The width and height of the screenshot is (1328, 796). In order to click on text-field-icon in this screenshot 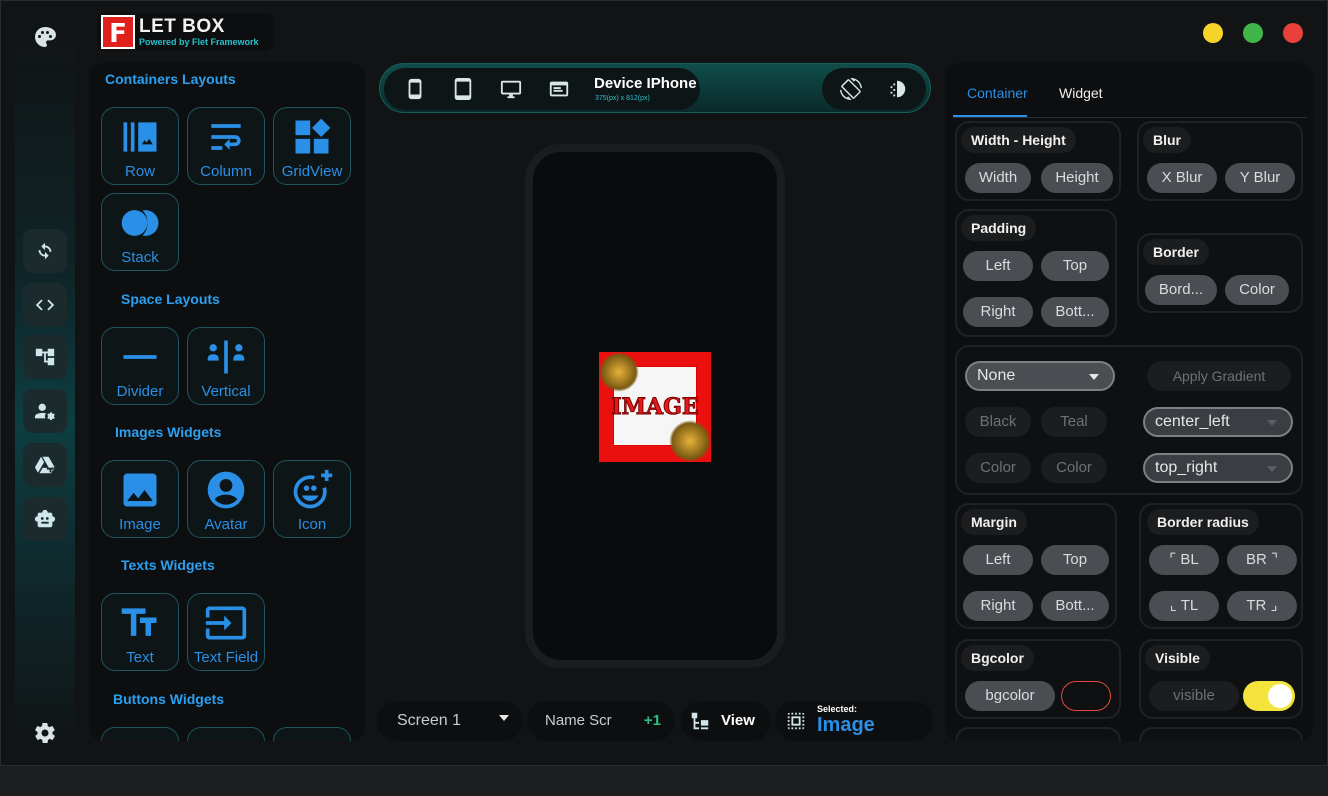, I will do `click(226, 623)`.